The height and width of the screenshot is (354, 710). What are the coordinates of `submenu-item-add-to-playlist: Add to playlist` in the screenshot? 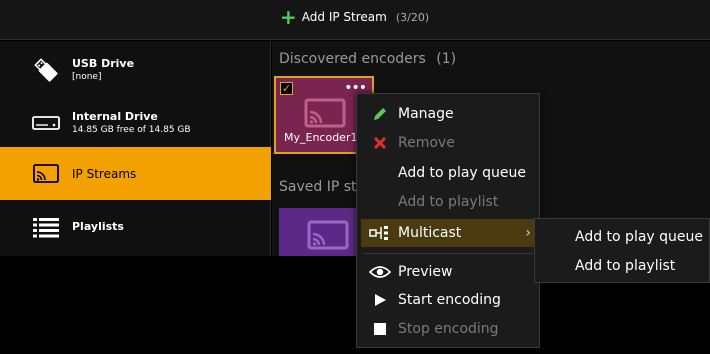 It's located at (625, 266).